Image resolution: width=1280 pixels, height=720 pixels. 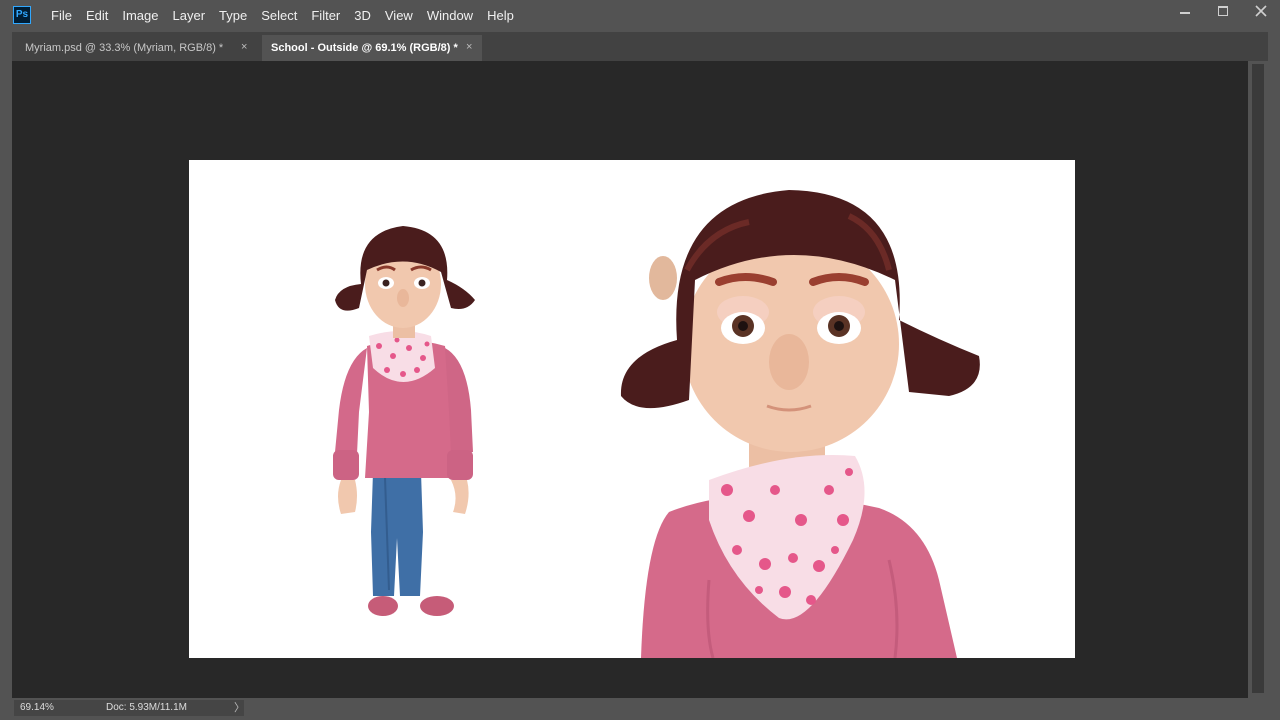 I want to click on photoshop-logo-icon: Ps, so click(x=22, y=15).